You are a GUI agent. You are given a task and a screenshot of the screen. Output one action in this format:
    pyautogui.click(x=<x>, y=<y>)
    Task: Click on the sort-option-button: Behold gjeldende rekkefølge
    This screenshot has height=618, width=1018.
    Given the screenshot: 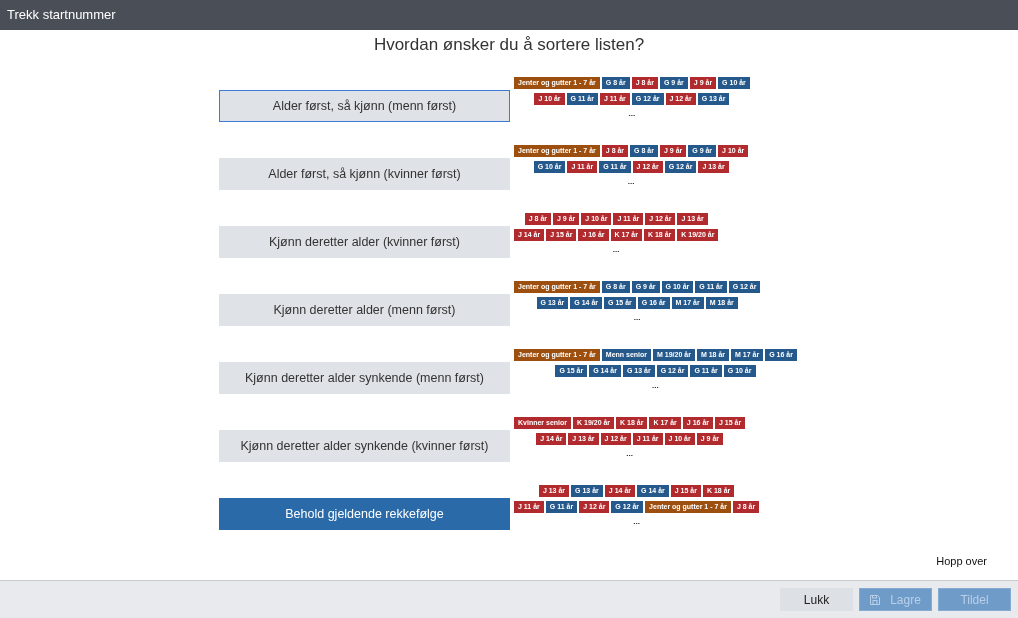 What is the action you would take?
    pyautogui.click(x=364, y=514)
    